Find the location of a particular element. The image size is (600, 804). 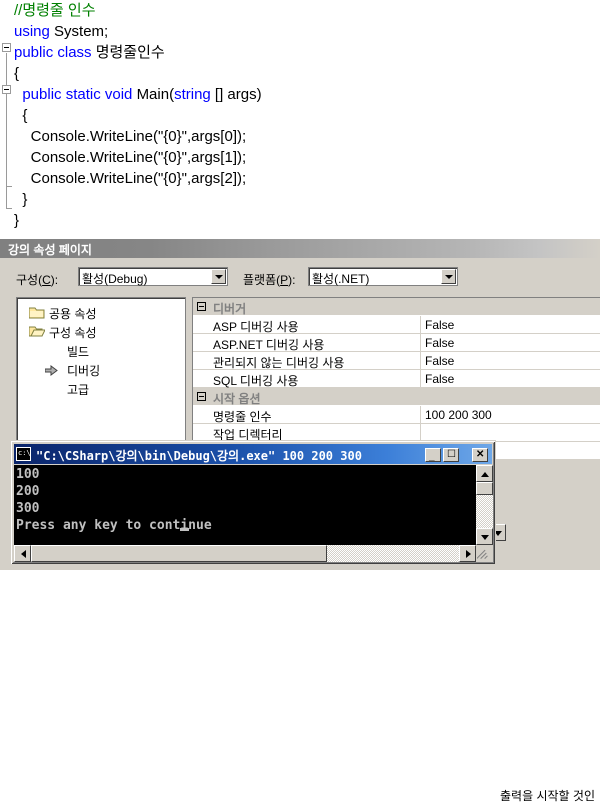

folder-open-icon is located at coordinates (37, 331).